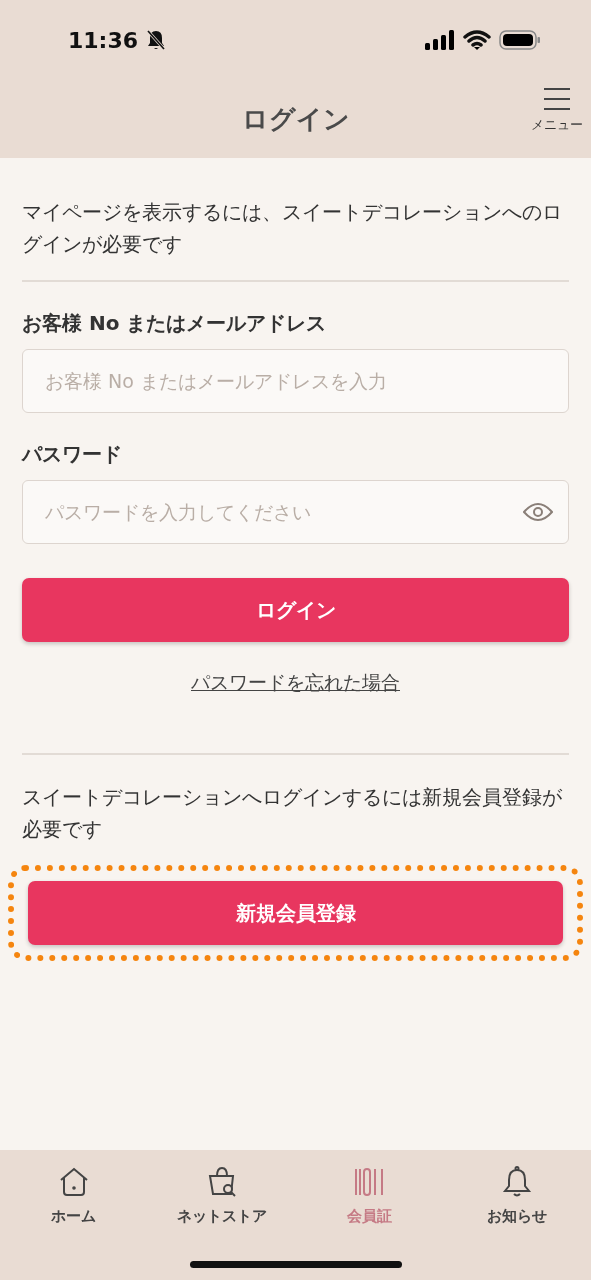 The image size is (591, 1280). Describe the element at coordinates (440, 40) in the screenshot. I see `signal-icon` at that location.